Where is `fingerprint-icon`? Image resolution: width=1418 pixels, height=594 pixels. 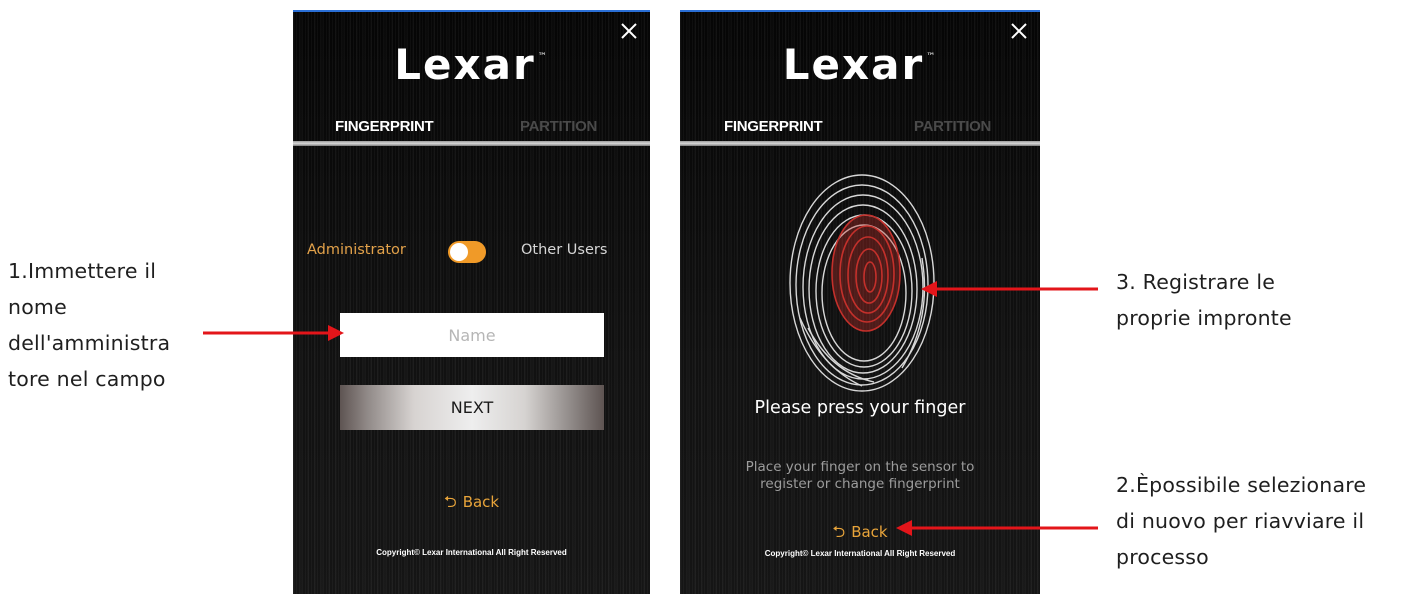
fingerprint-icon is located at coordinates (862, 283).